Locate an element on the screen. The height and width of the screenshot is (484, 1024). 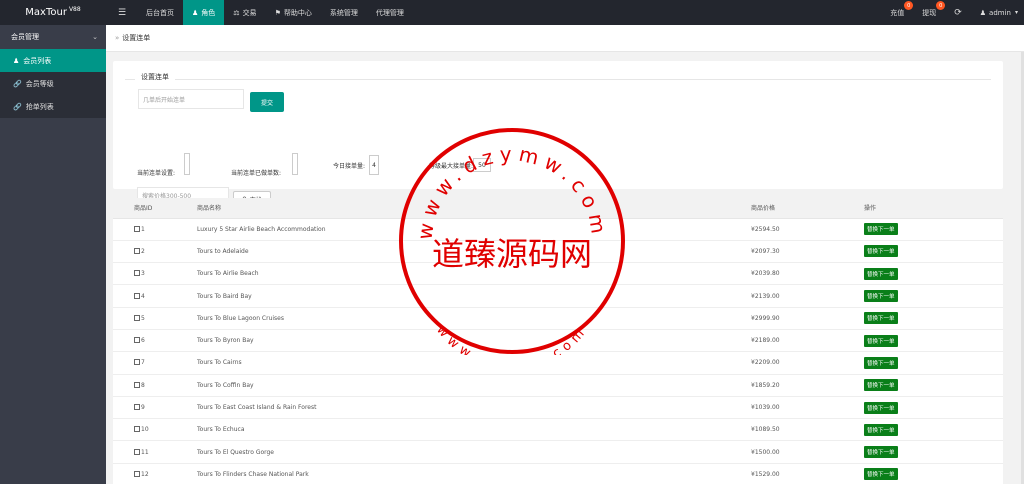
table-row: 8 Tours To Coffin Bay ¥1859.20 替换下一单 is located at coordinates (558, 385).